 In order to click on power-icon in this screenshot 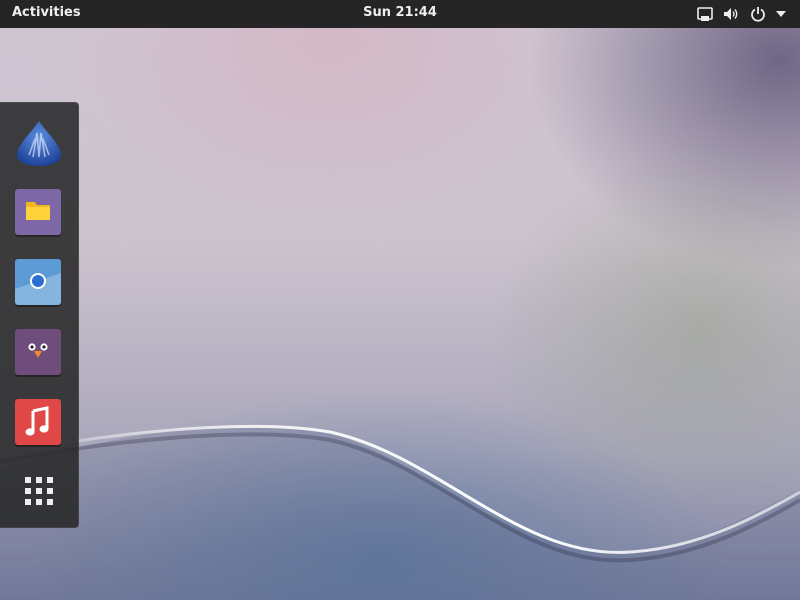, I will do `click(758, 14)`.